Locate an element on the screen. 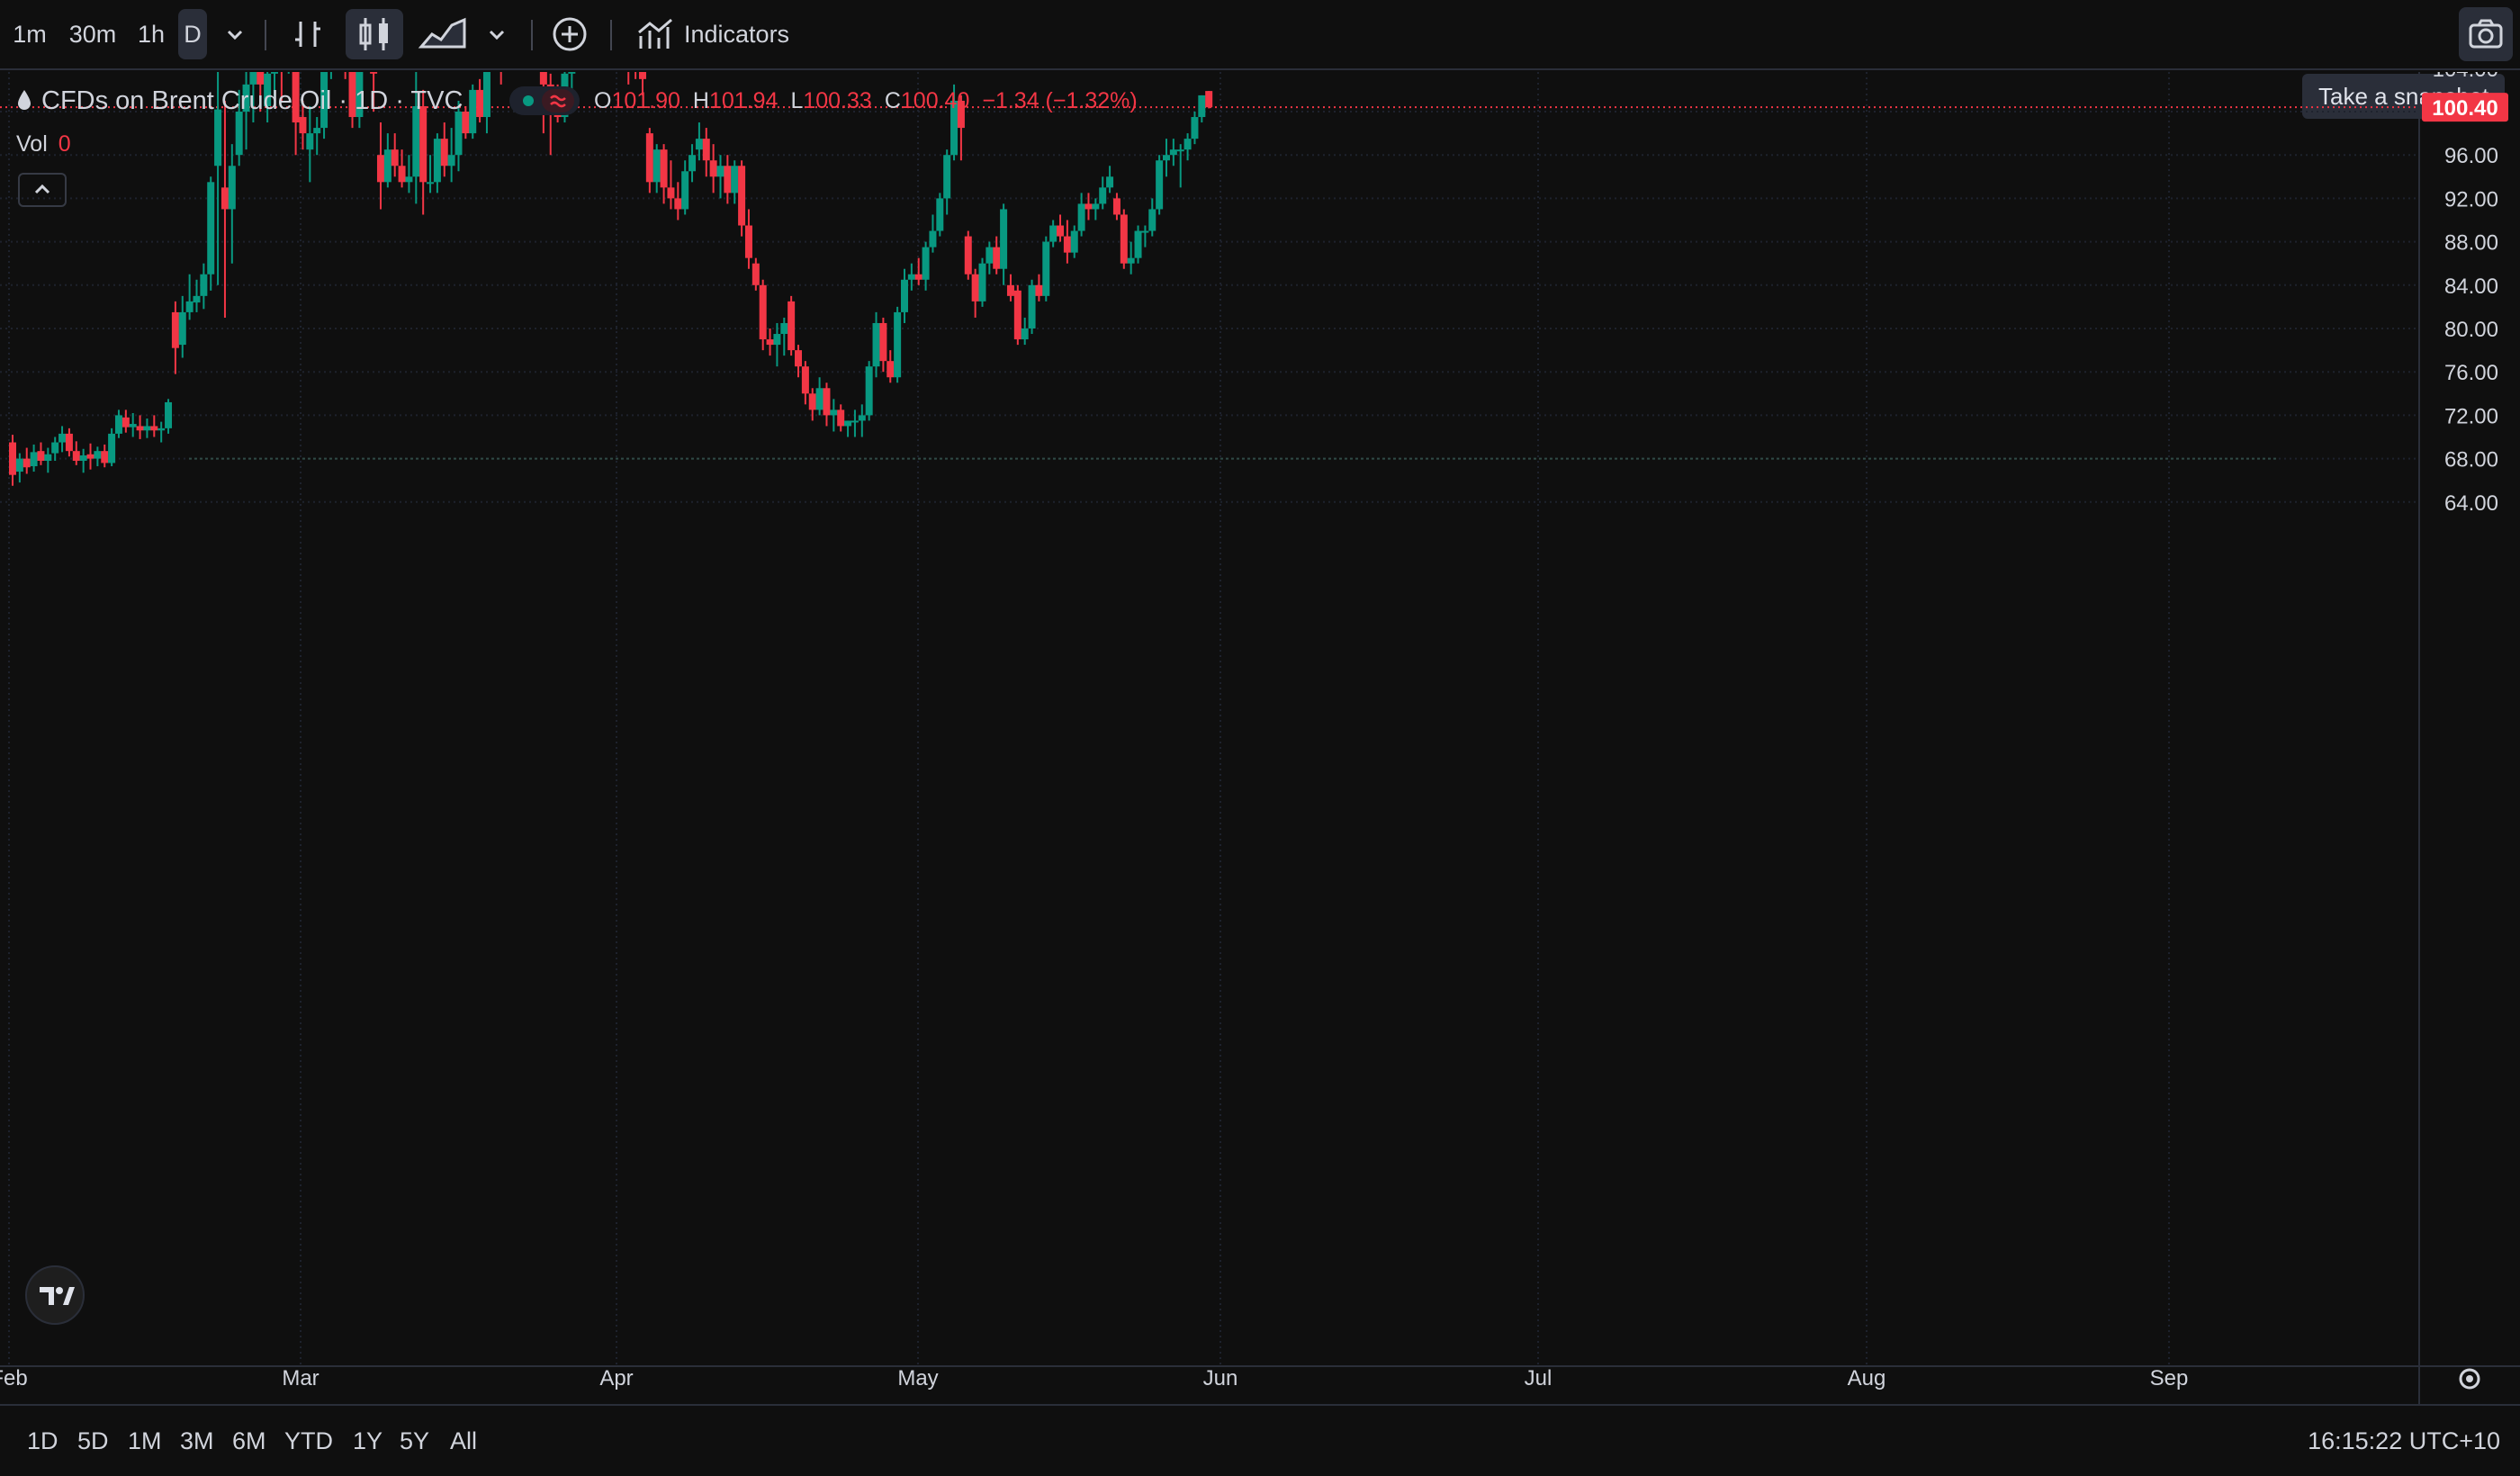 This screenshot has height=1476, width=2520. range-all-button: All is located at coordinates (463, 1441).